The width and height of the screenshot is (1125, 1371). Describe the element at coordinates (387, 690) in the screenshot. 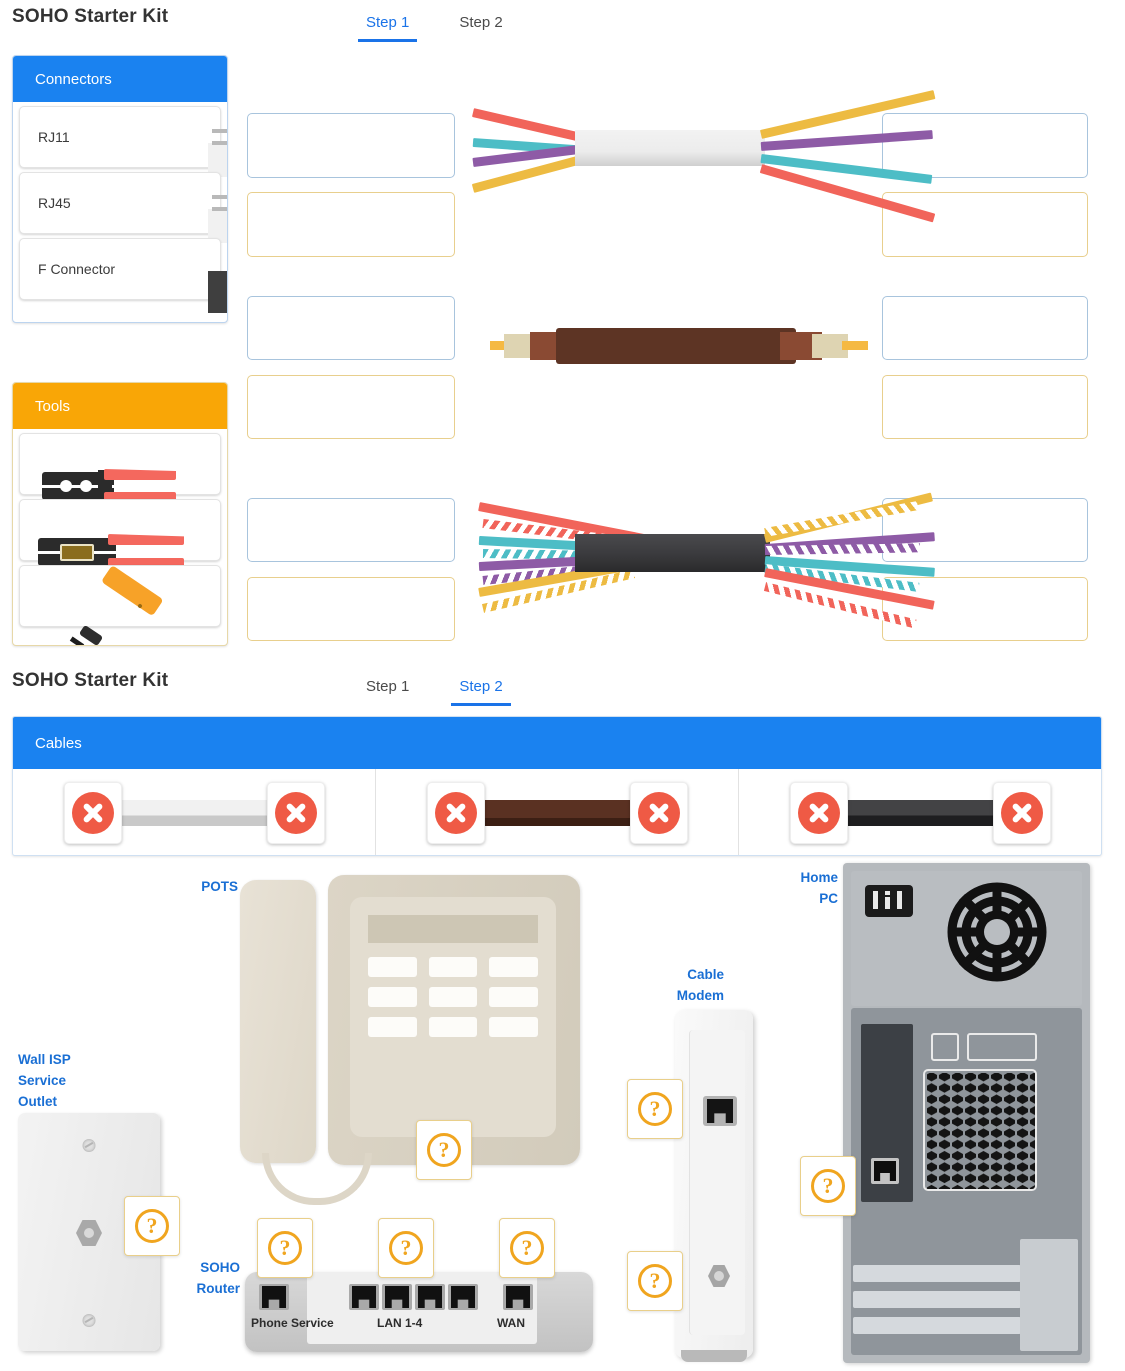

I see `tab-step-1-b: Step 1` at that location.